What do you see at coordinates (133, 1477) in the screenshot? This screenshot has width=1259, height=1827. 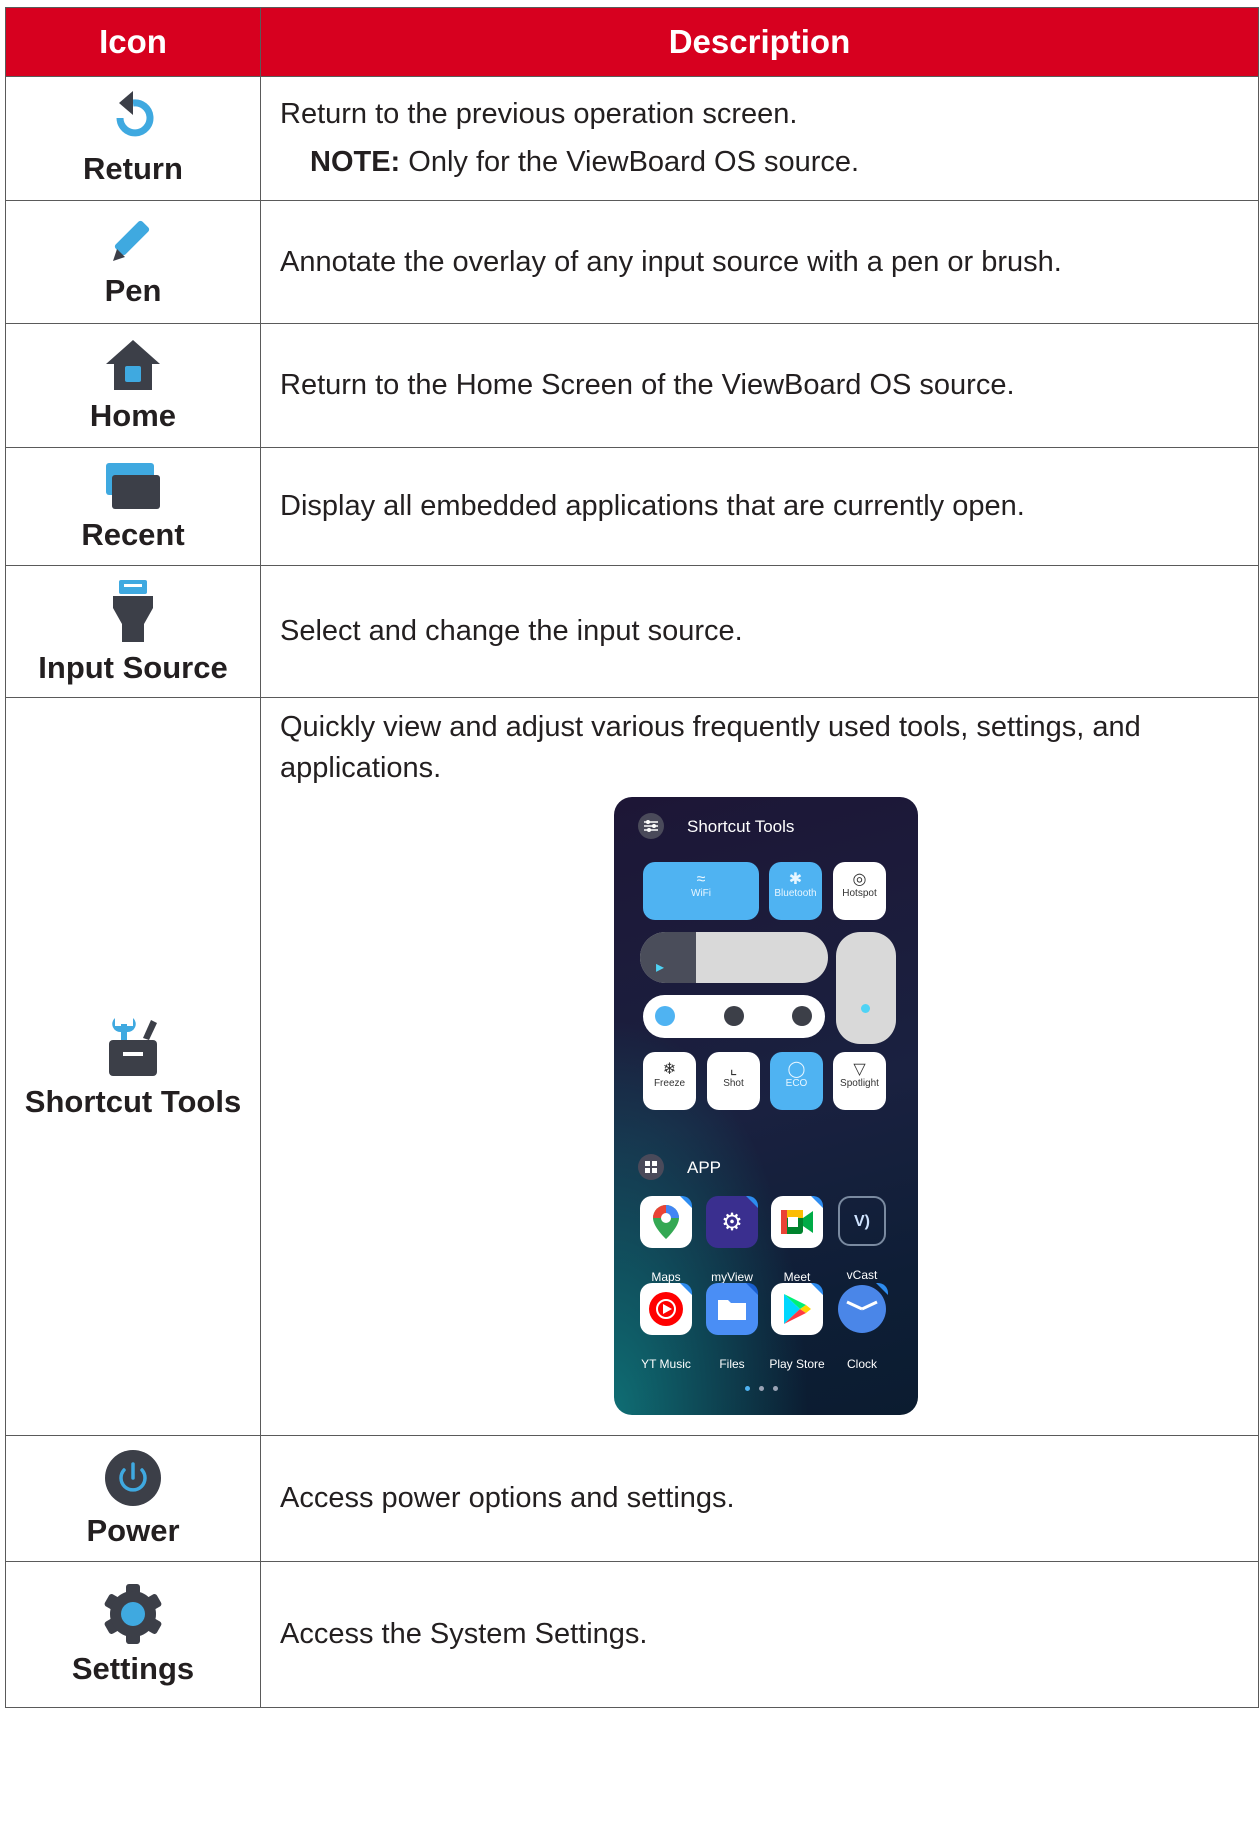 I see `power-icon` at bounding box center [133, 1477].